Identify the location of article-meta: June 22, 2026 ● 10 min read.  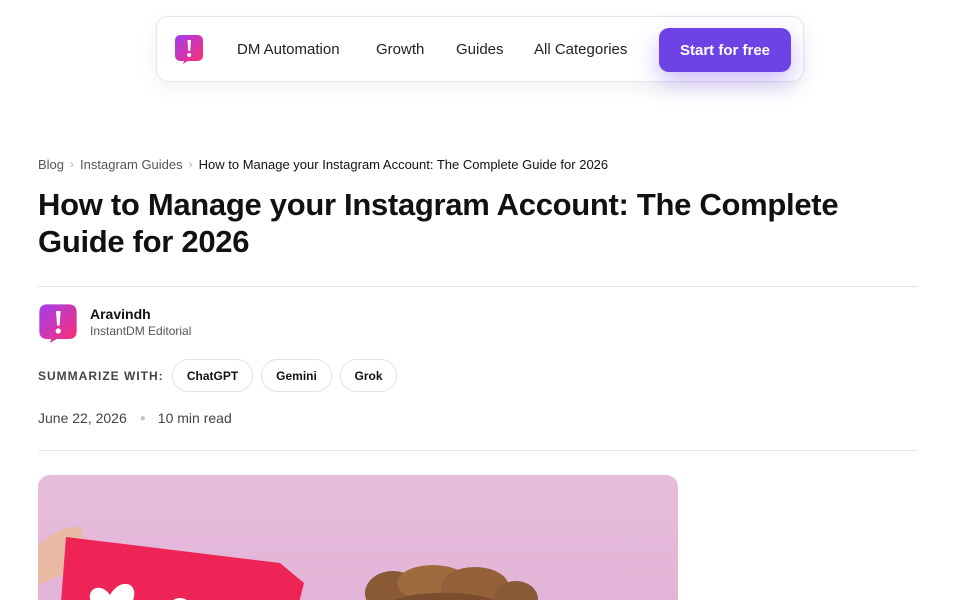
(135, 418).